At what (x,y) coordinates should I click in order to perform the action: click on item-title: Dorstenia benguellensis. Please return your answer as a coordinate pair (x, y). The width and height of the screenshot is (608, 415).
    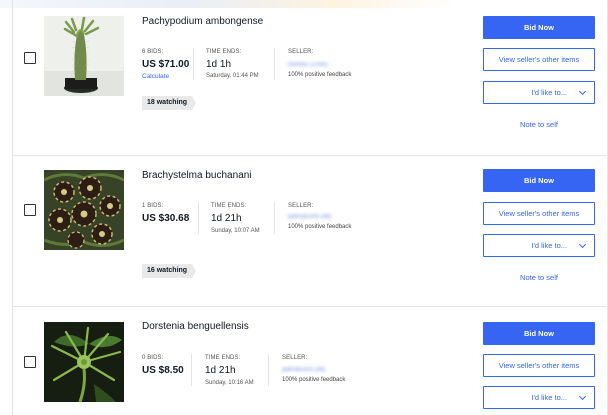
    Looking at the image, I should click on (195, 326).